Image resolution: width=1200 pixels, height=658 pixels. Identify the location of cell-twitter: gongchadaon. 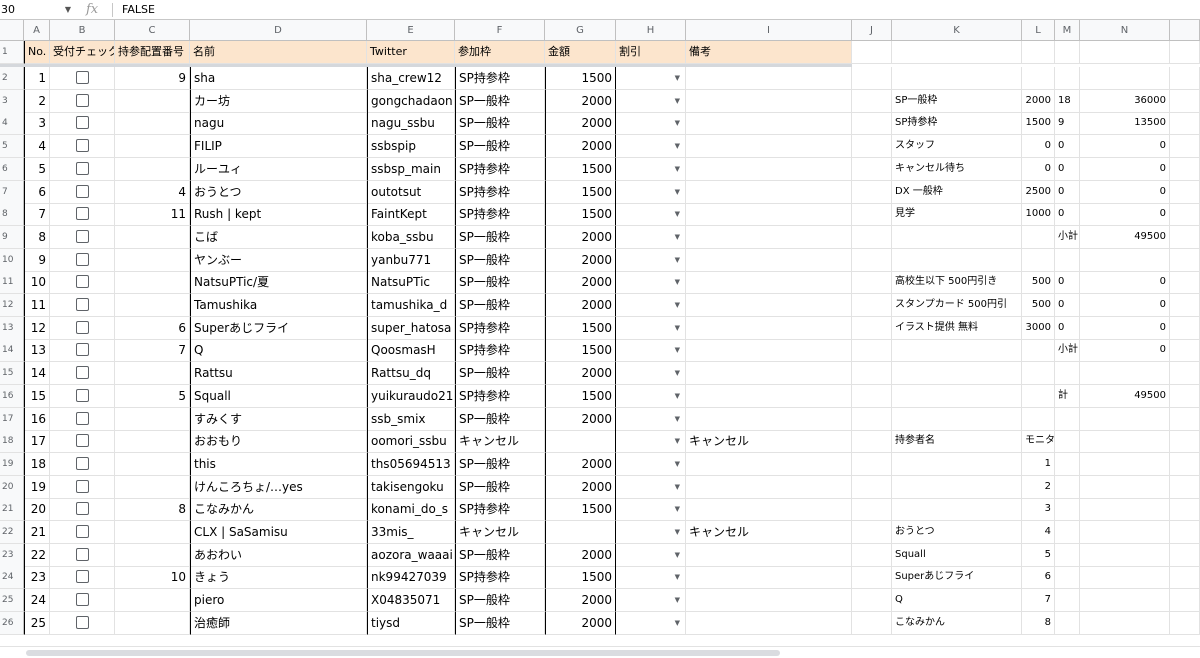
(411, 101).